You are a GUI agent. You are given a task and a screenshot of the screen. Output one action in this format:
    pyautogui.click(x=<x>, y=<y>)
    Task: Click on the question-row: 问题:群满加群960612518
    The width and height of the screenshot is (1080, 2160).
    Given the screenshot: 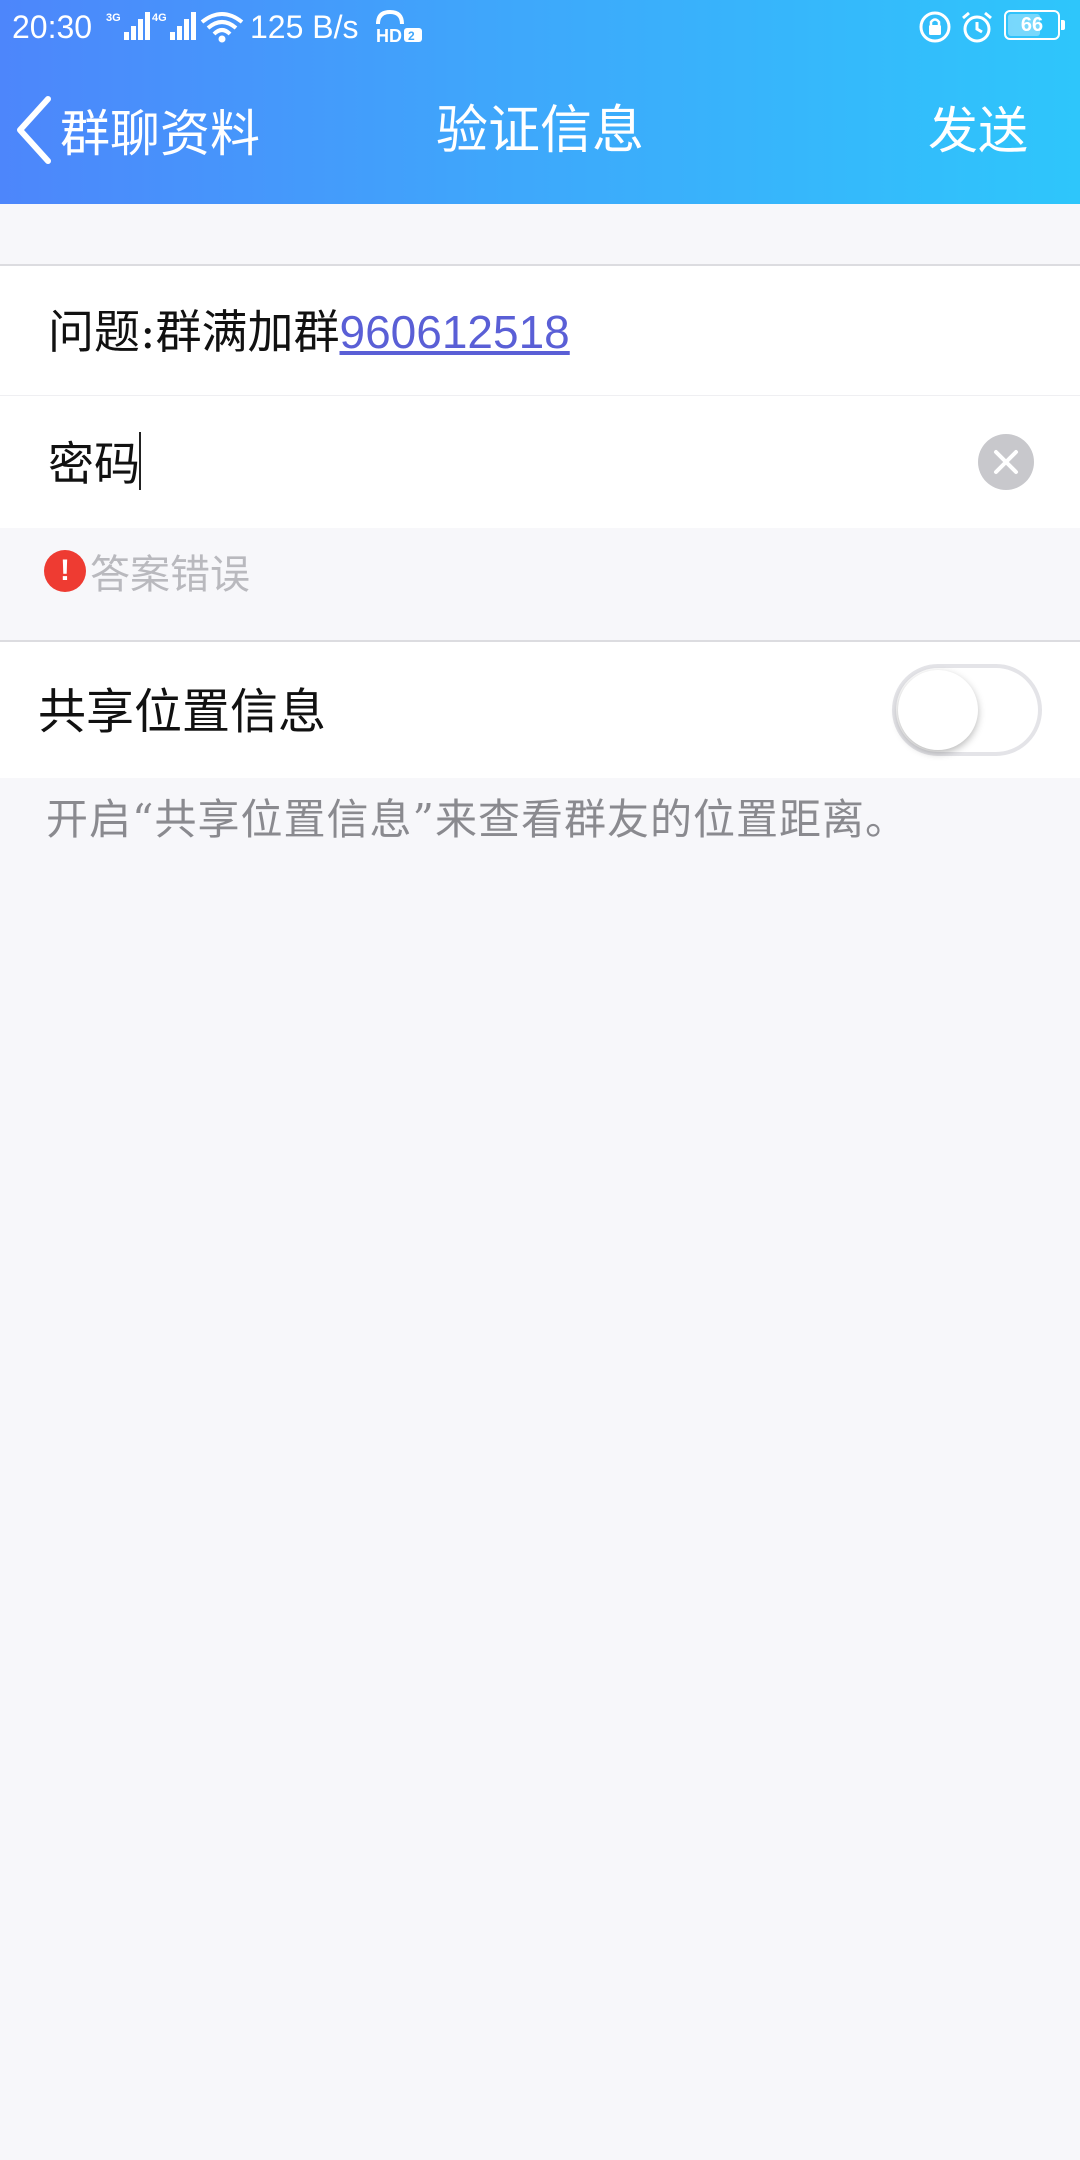 What is the action you would take?
    pyautogui.click(x=540, y=330)
    